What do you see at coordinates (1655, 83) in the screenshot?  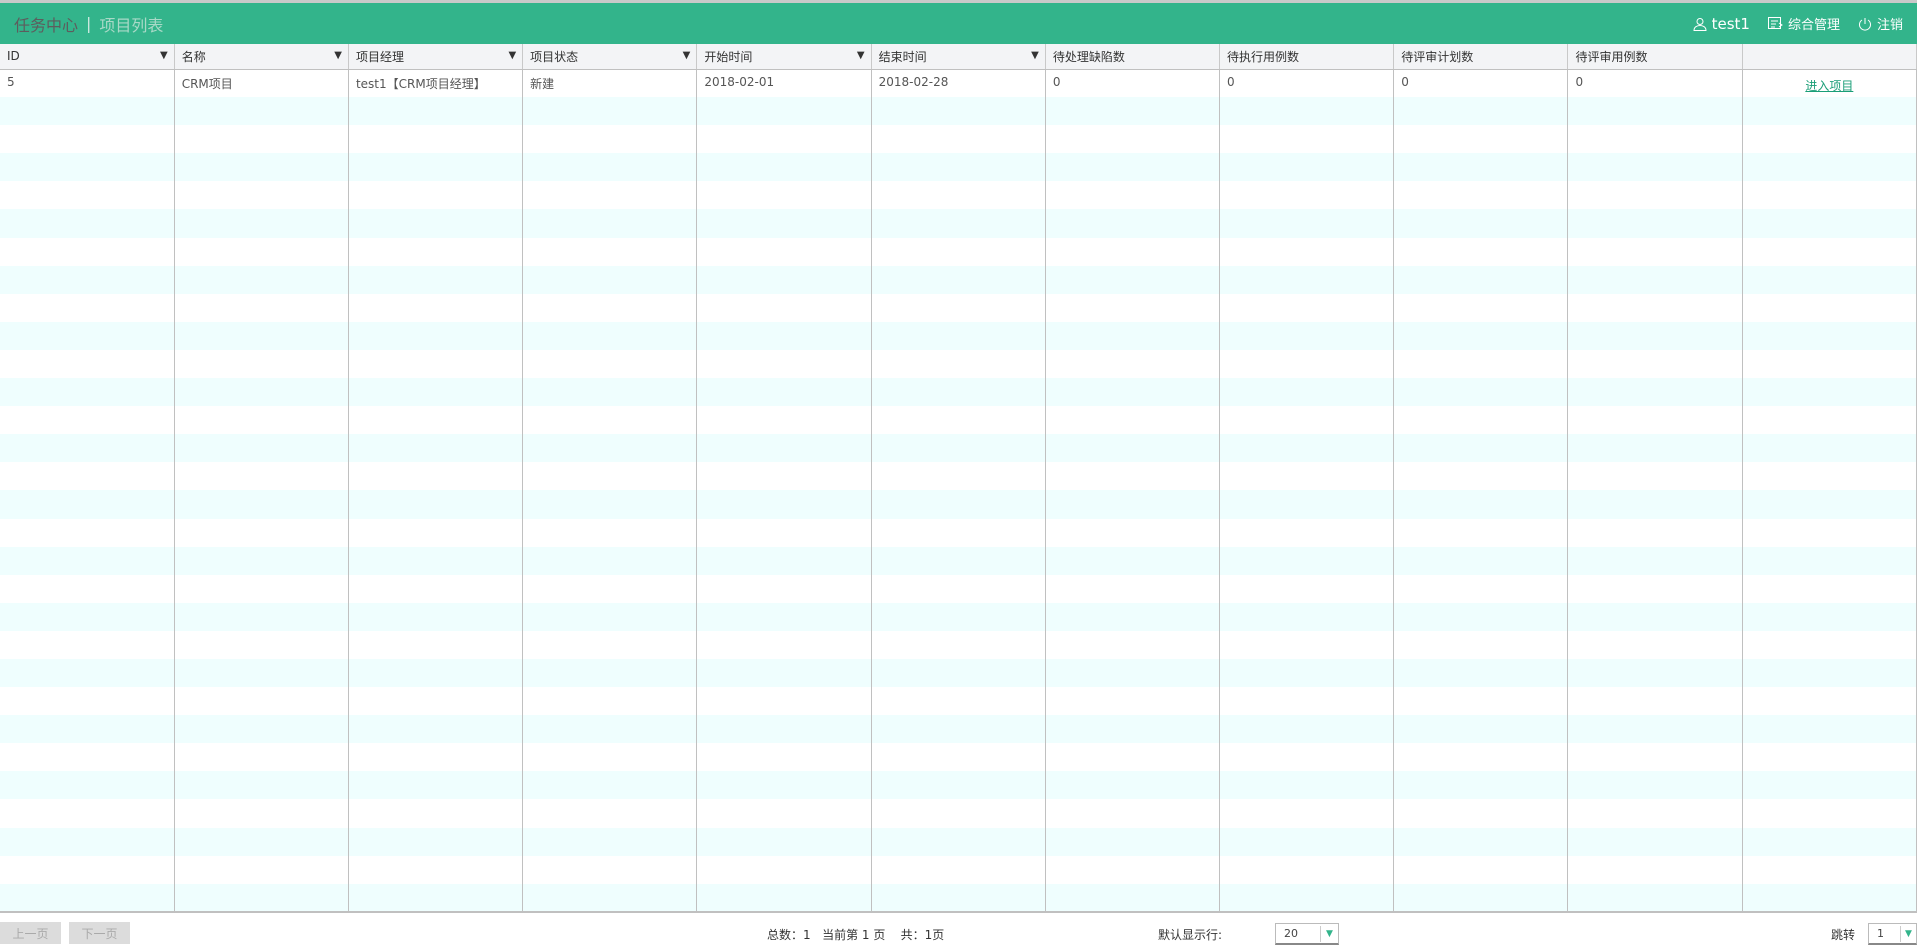 I see `table-cell: 0` at bounding box center [1655, 83].